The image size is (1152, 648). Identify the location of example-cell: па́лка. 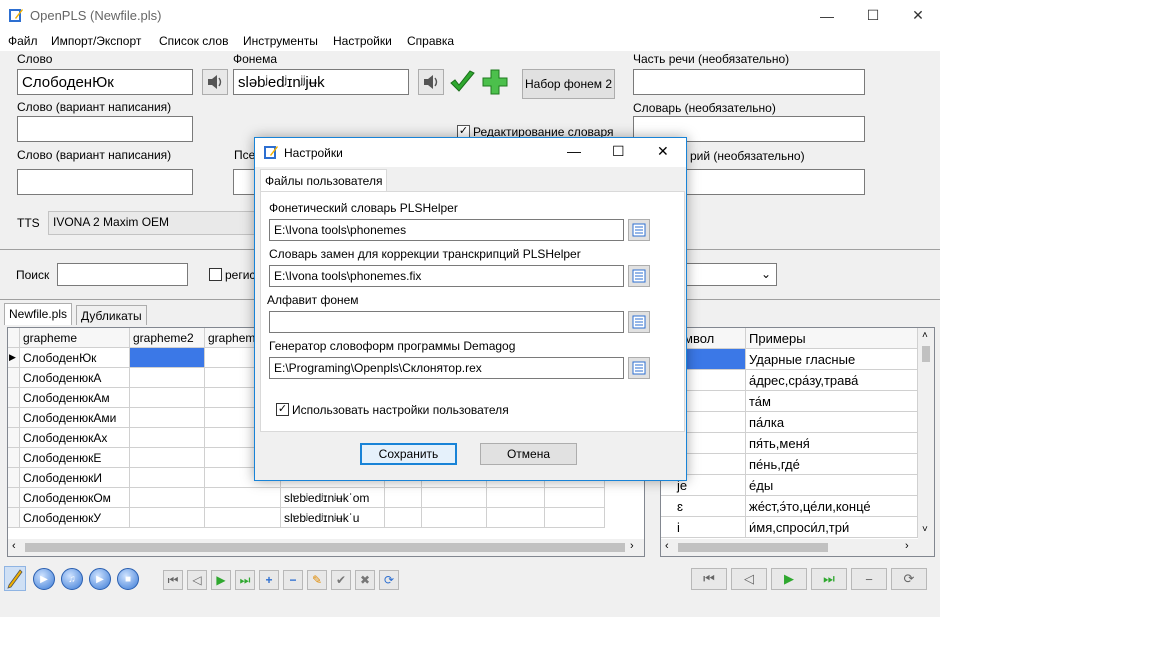
(832, 422).